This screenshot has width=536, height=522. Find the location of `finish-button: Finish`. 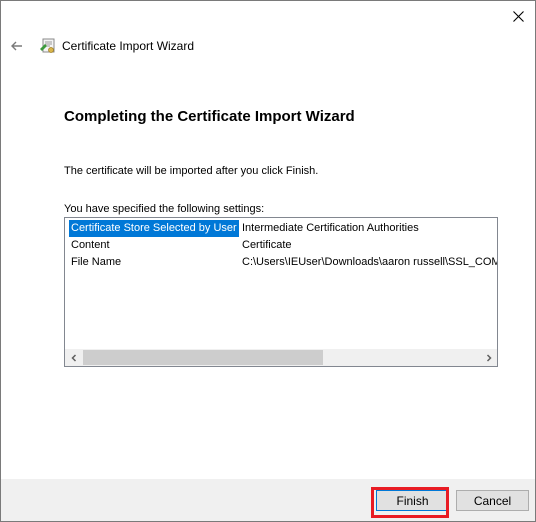

finish-button: Finish is located at coordinates (412, 500).